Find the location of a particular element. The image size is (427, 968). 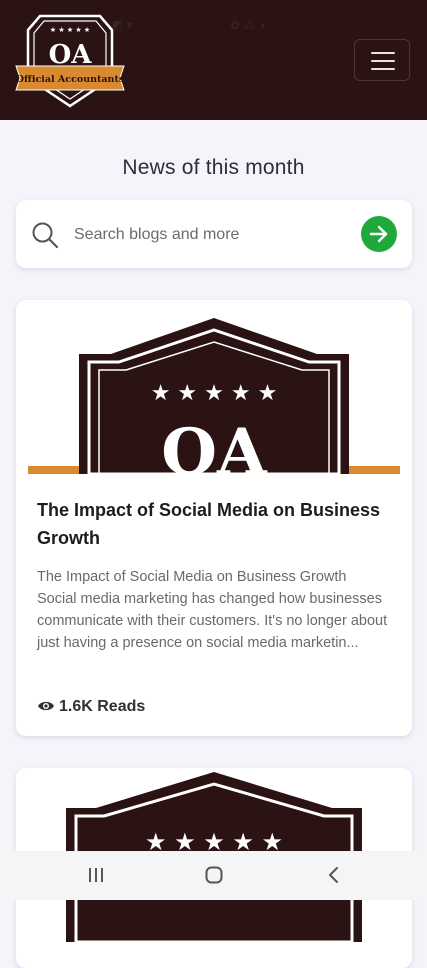

post-read-count: 1.6K Reads is located at coordinates (91, 709).